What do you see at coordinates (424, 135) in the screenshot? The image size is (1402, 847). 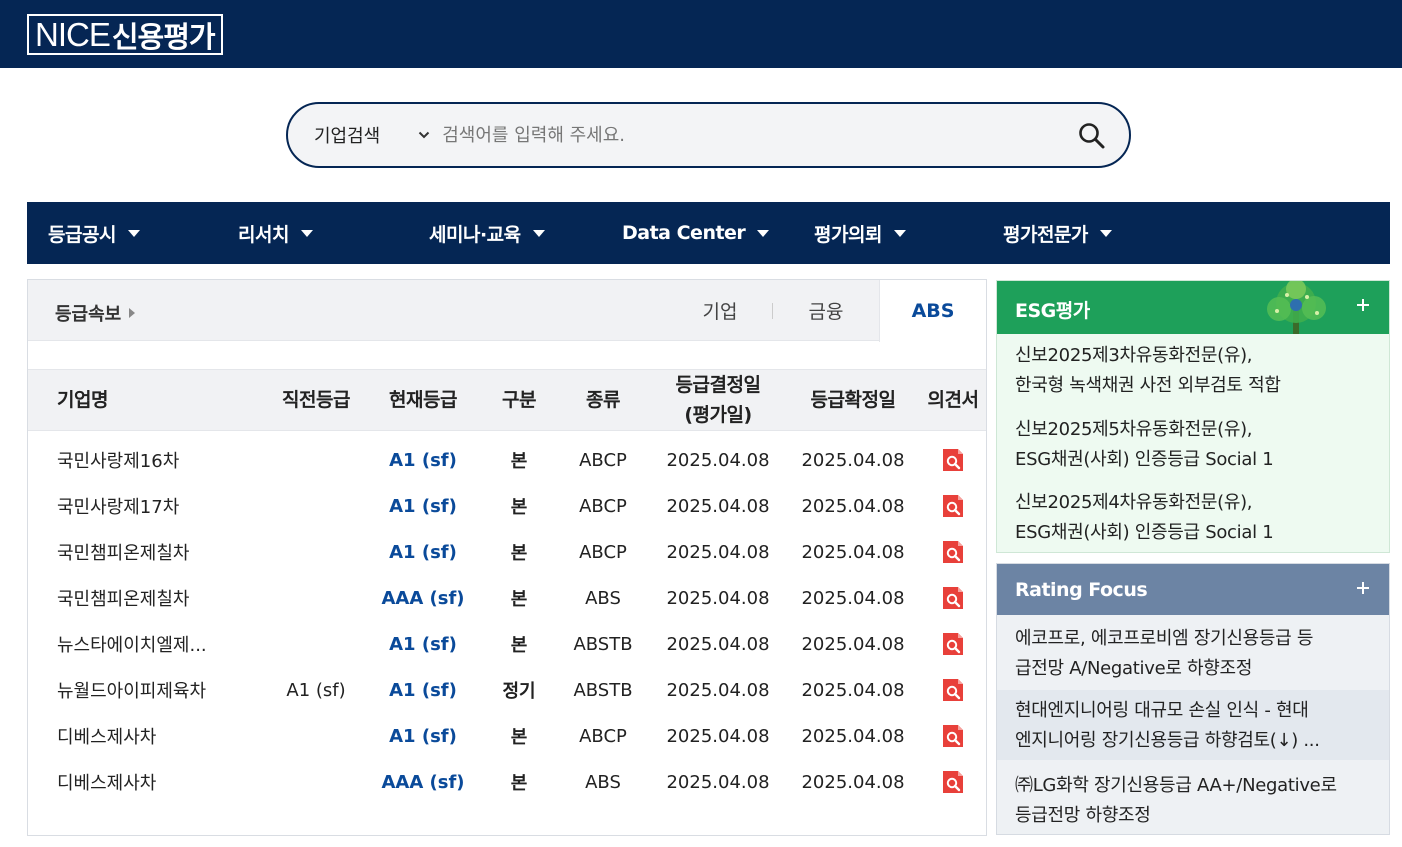 I see `chevron-down-icon` at bounding box center [424, 135].